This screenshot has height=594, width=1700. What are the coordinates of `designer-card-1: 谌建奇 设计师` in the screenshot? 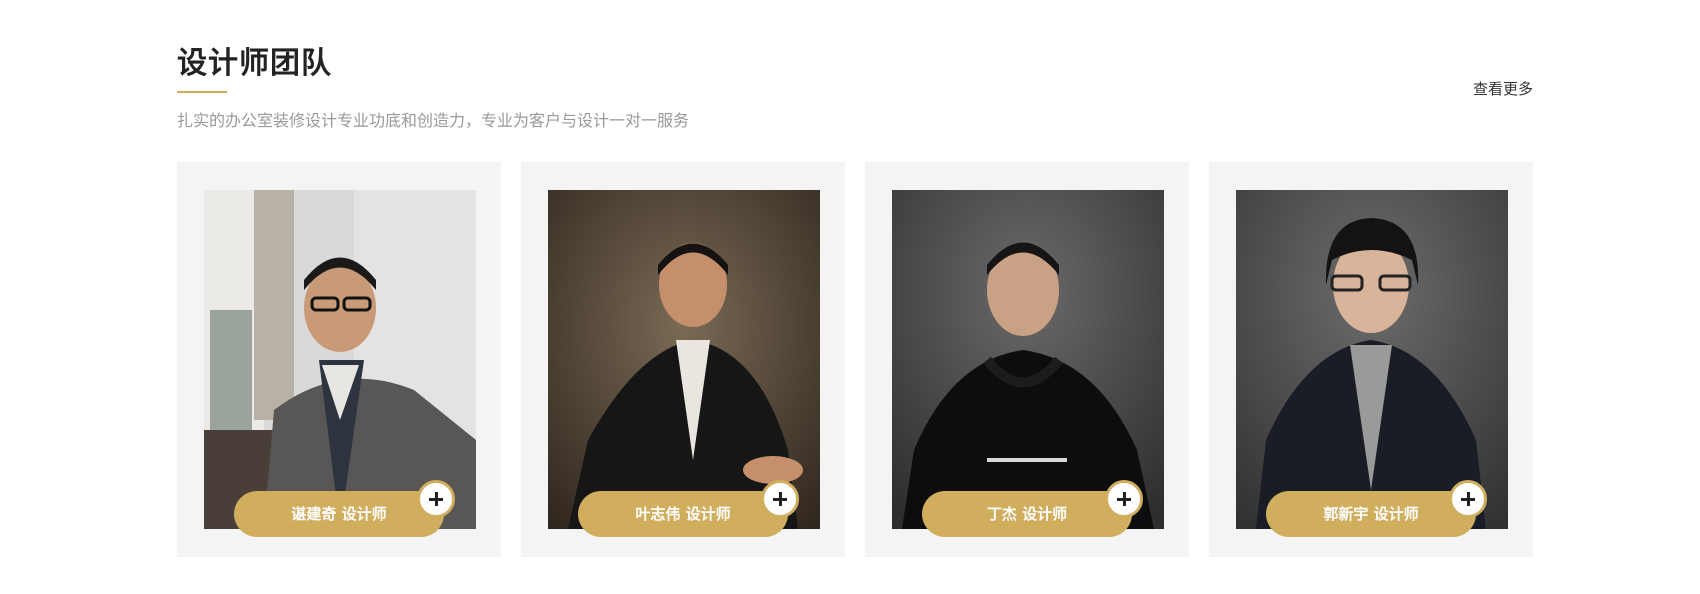 It's located at (339, 359).